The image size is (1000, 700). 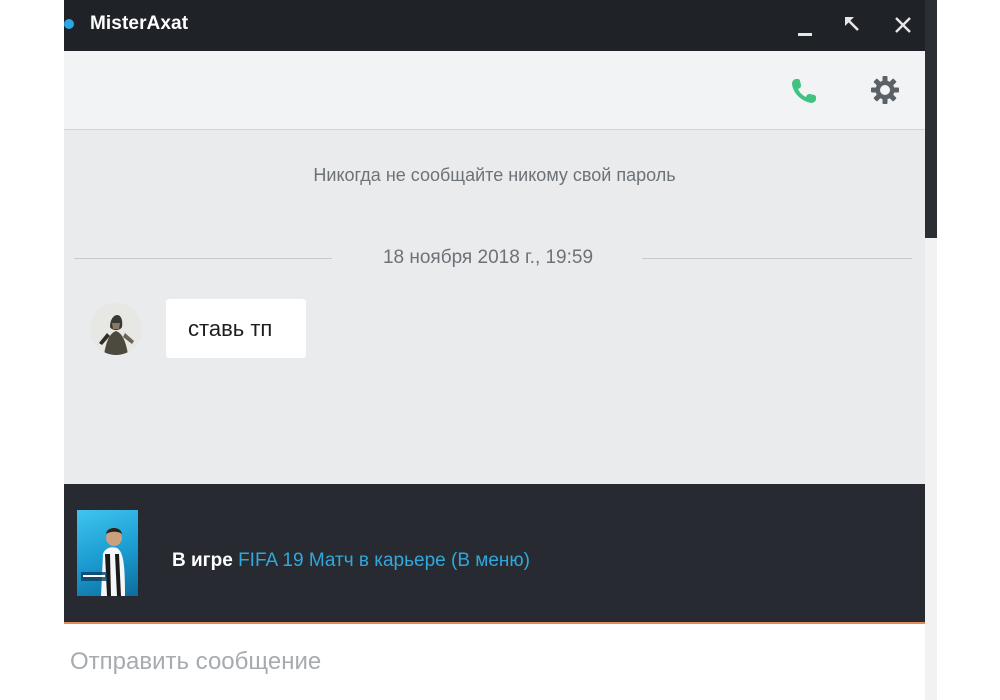 What do you see at coordinates (202, 560) in the screenshot?
I see `status-prefix: В игре` at bounding box center [202, 560].